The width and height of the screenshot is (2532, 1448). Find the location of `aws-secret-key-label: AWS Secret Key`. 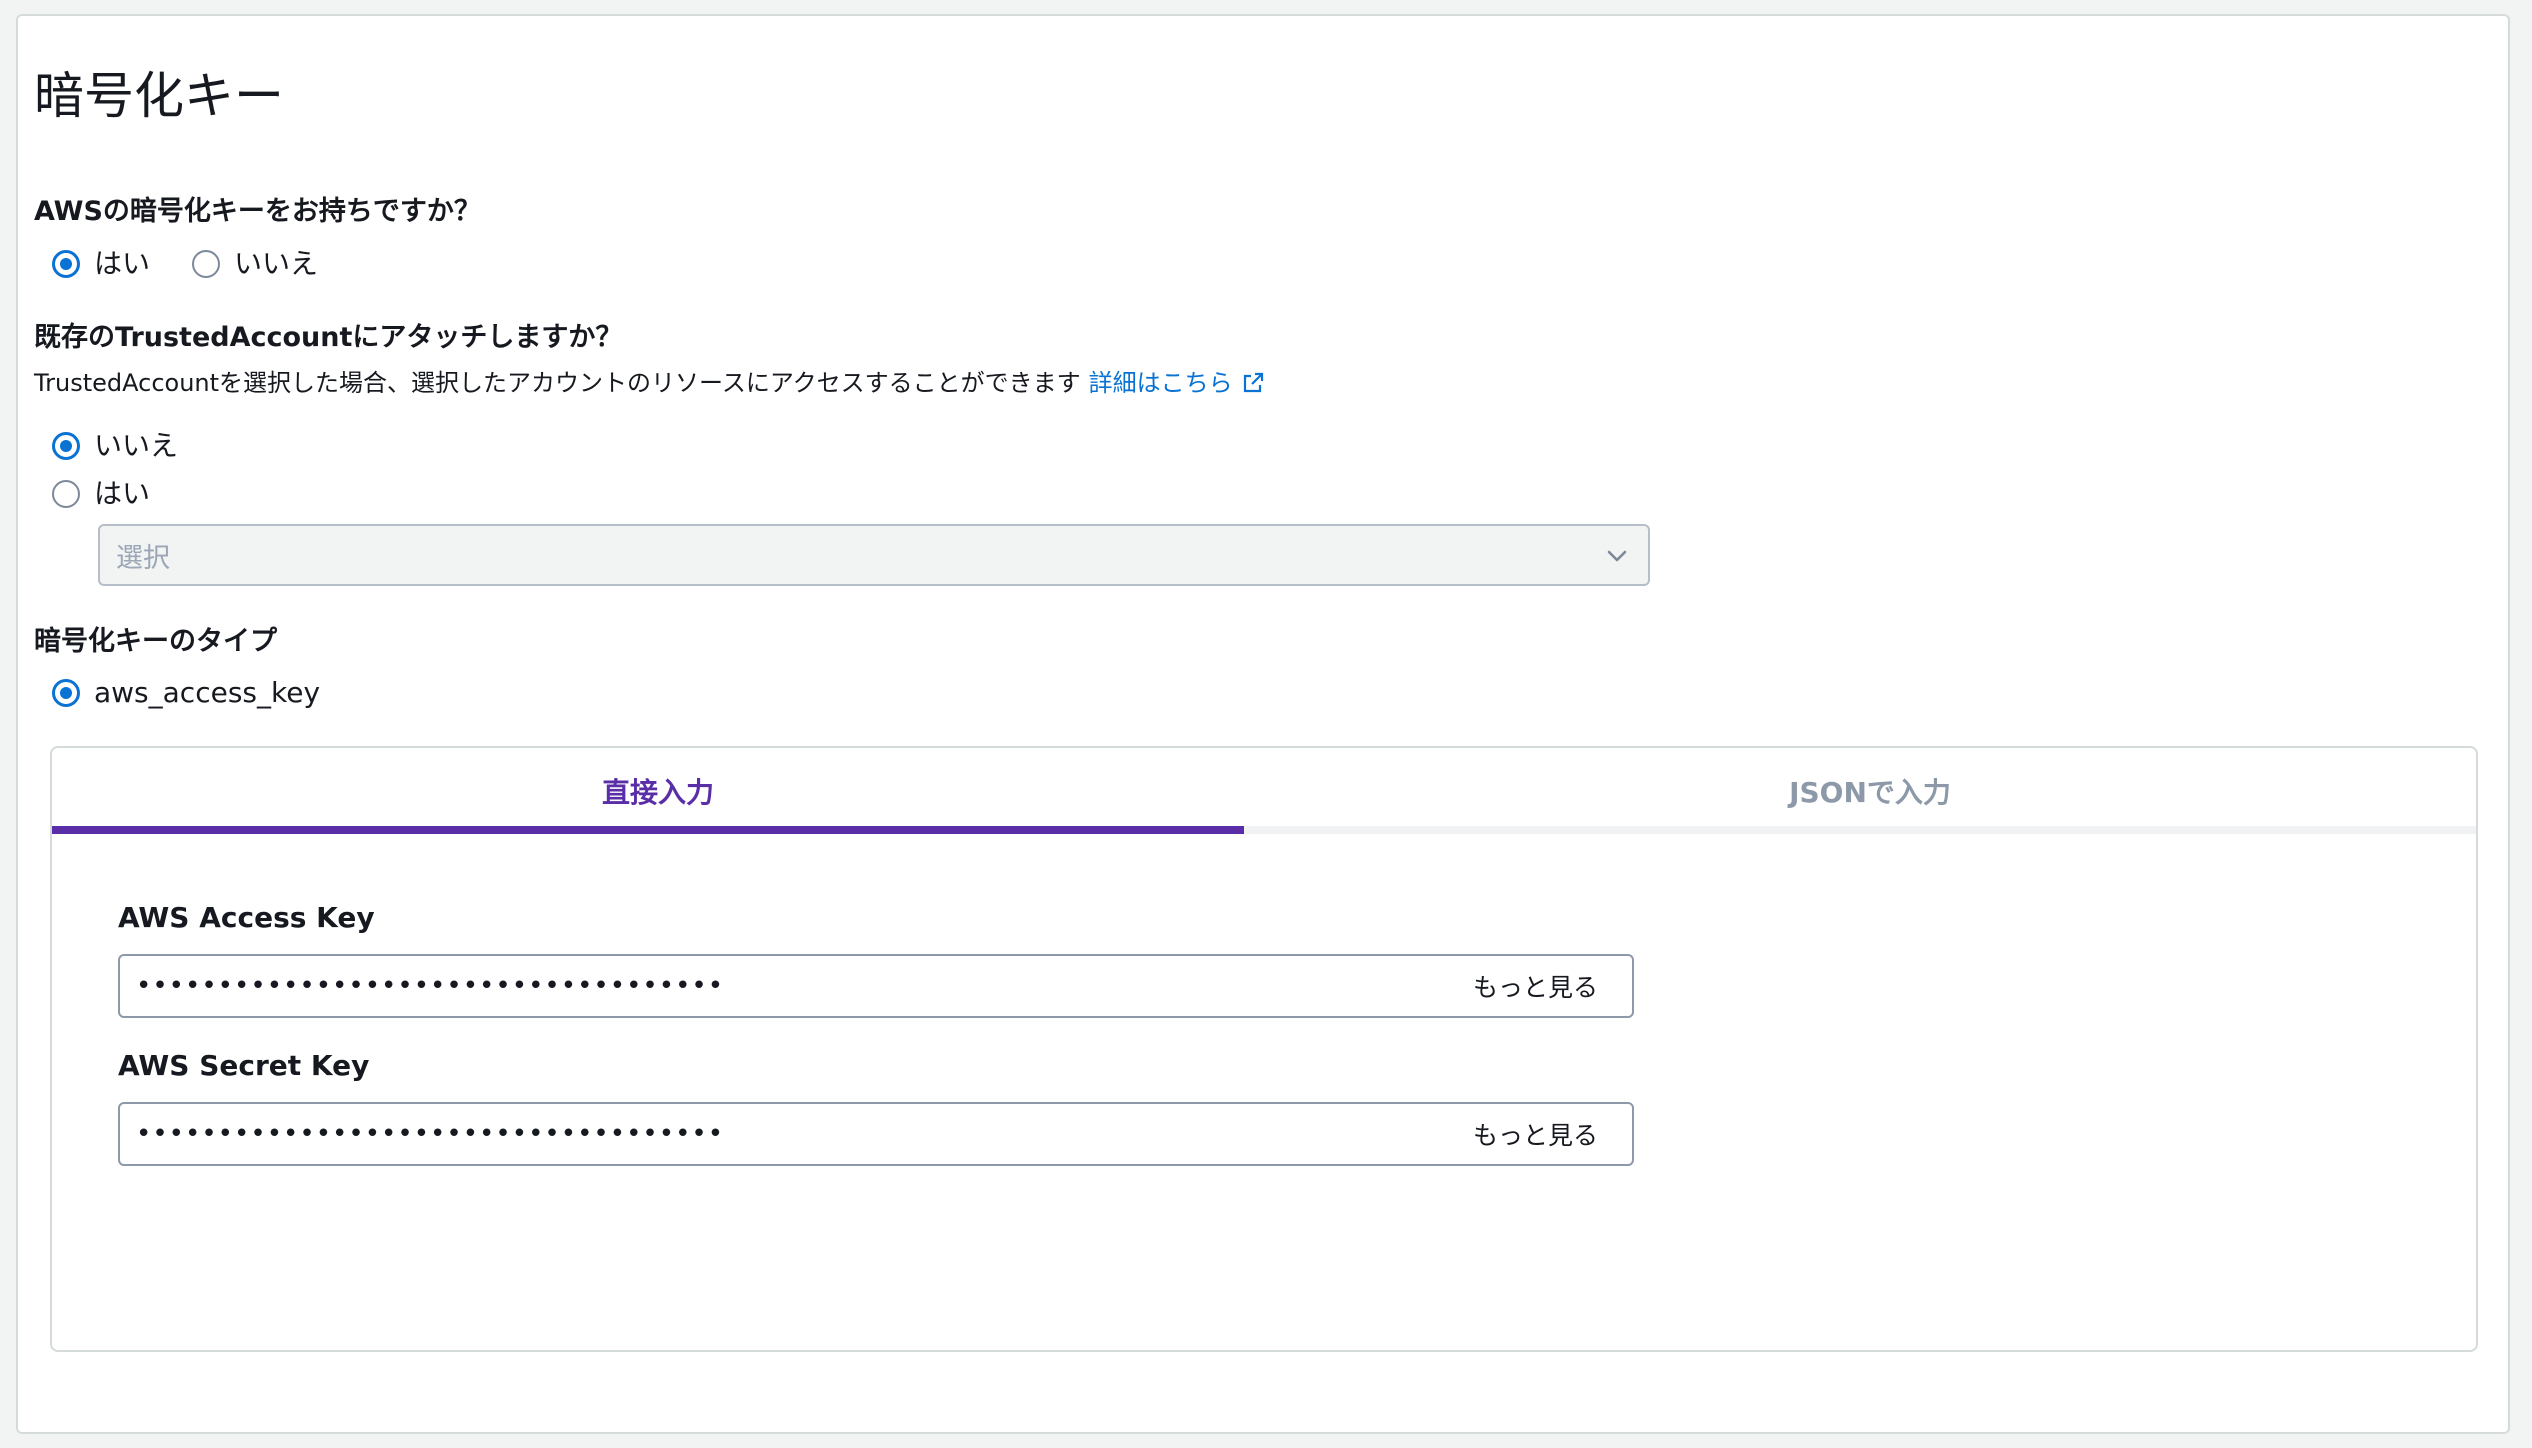

aws-secret-key-label: AWS Secret Key is located at coordinates (244, 1065).